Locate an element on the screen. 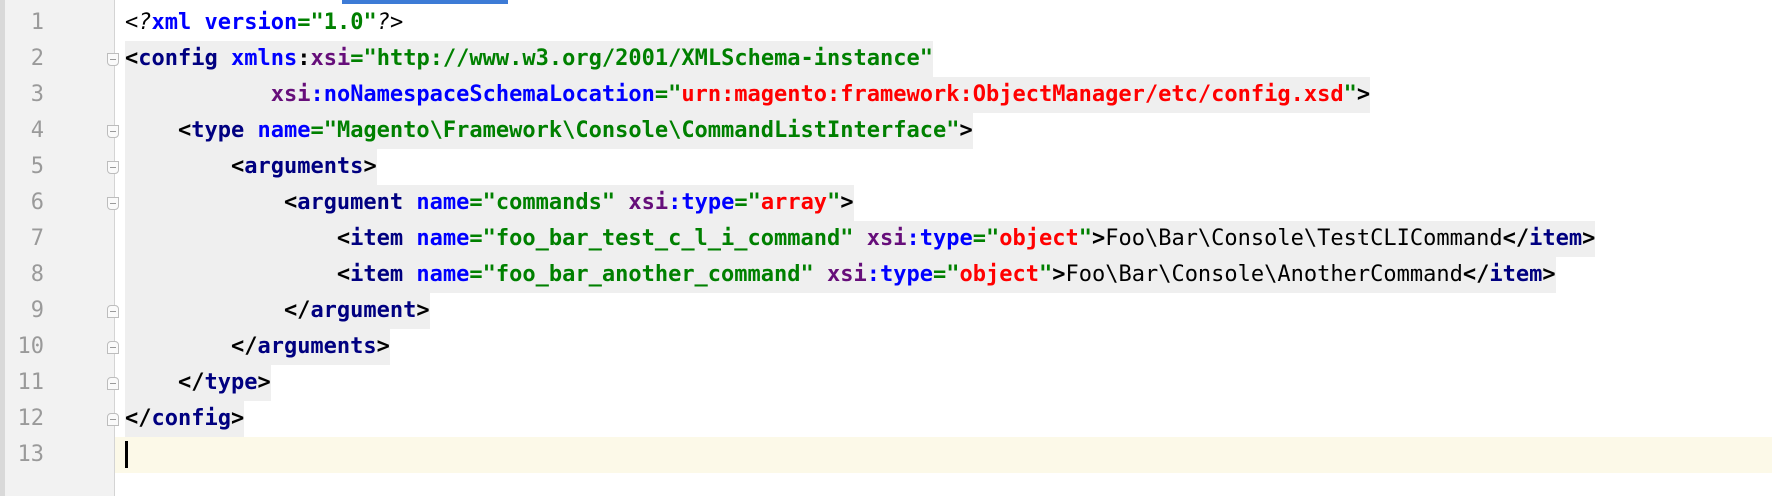  code-token: Foo\Bar\Console\AnotherCommand is located at coordinates (1264, 274).